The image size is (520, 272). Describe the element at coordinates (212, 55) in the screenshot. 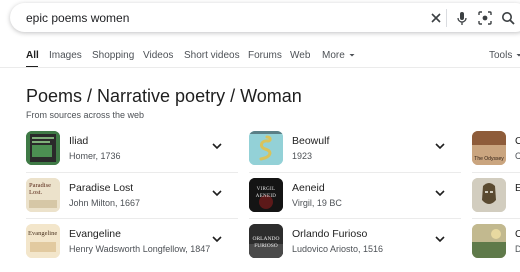

I see `tab-short-videos: Short videos` at that location.